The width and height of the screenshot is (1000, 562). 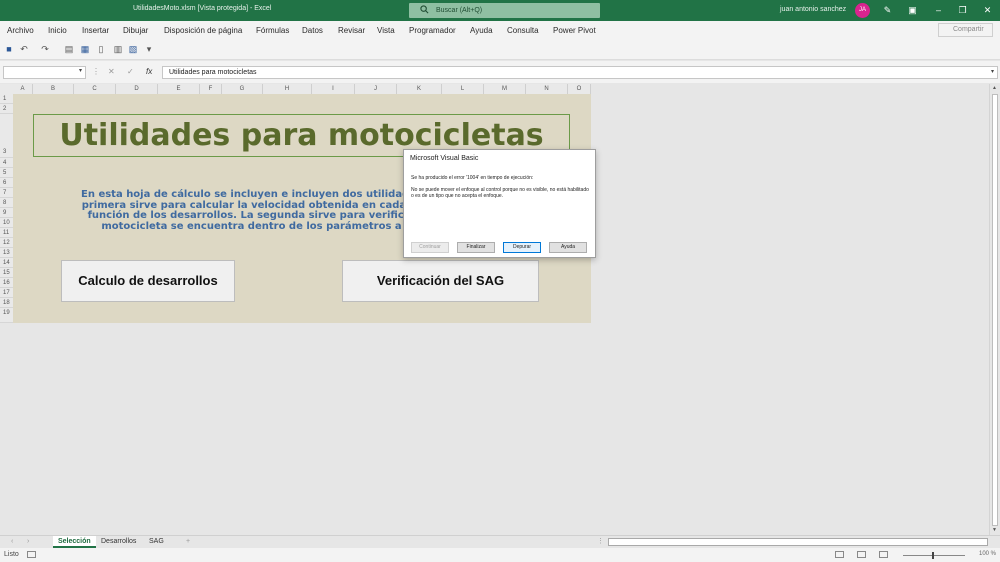 I want to click on column-header: D, so click(x=137, y=89).